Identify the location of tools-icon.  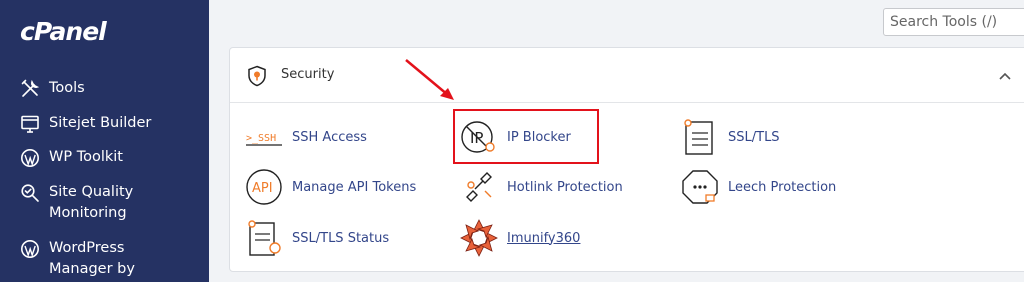
(30, 89).